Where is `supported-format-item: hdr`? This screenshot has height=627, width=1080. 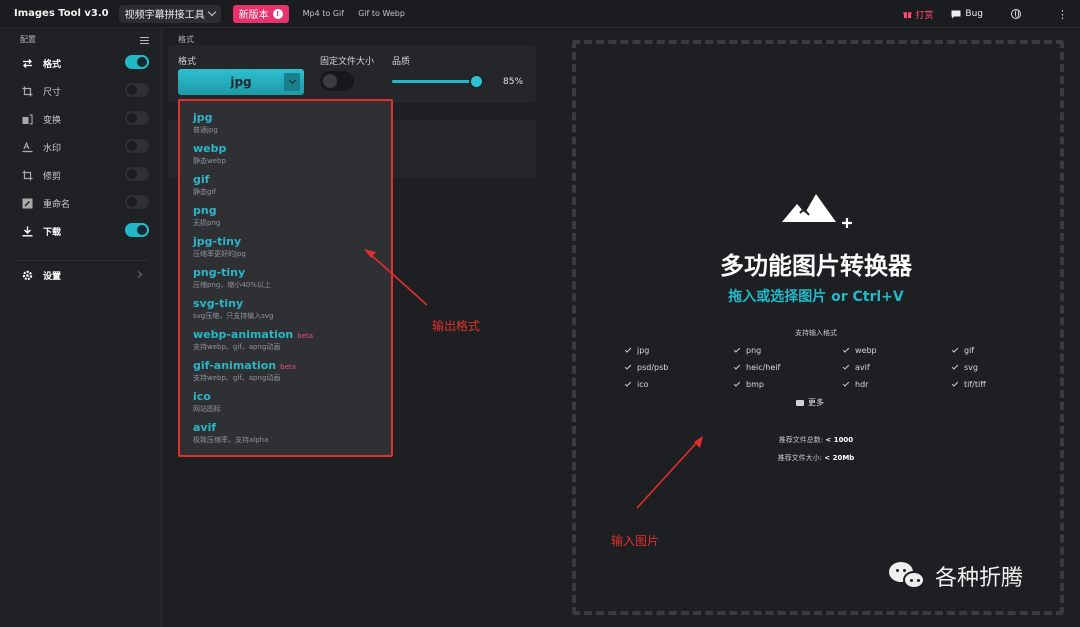 supported-format-item: hdr is located at coordinates (855, 384).